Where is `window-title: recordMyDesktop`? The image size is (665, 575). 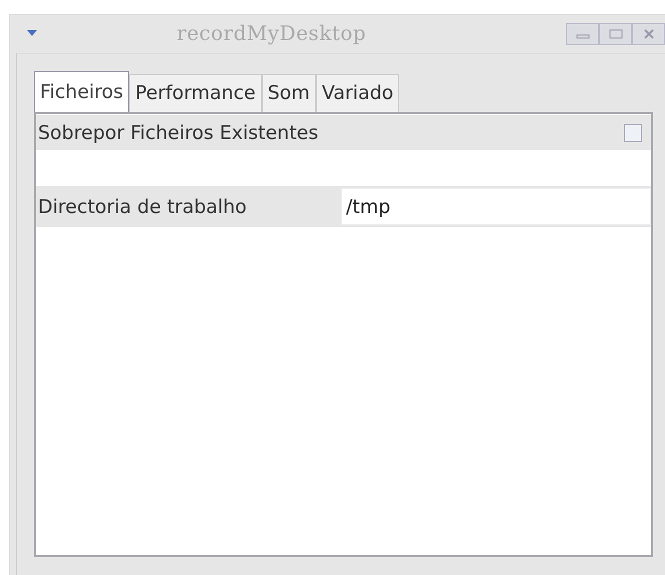 window-title: recordMyDesktop is located at coordinates (272, 32).